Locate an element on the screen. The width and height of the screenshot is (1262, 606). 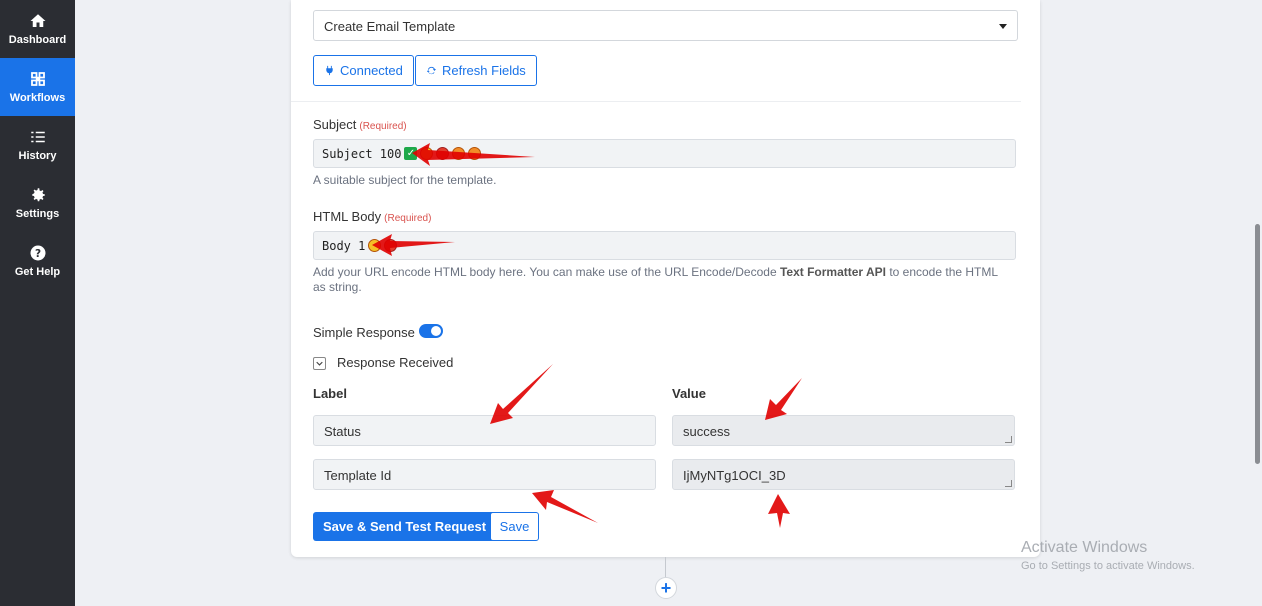
subject-help-text: A suitable subject for the template. is located at coordinates (405, 180).